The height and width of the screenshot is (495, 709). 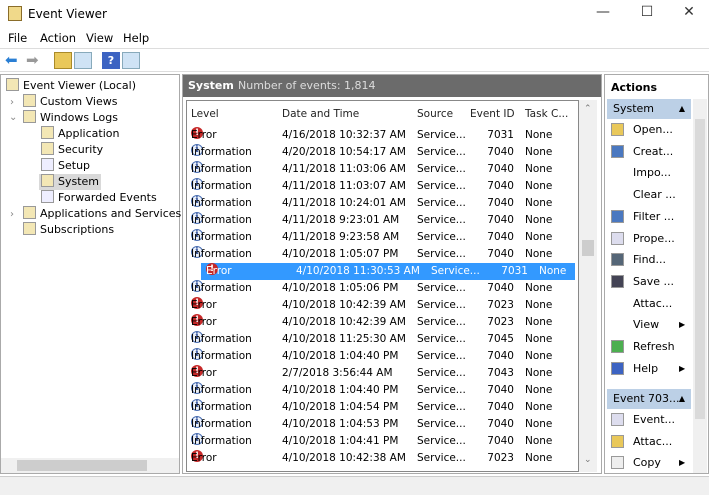 I want to click on forward-icon: ➡, so click(x=35, y=60).